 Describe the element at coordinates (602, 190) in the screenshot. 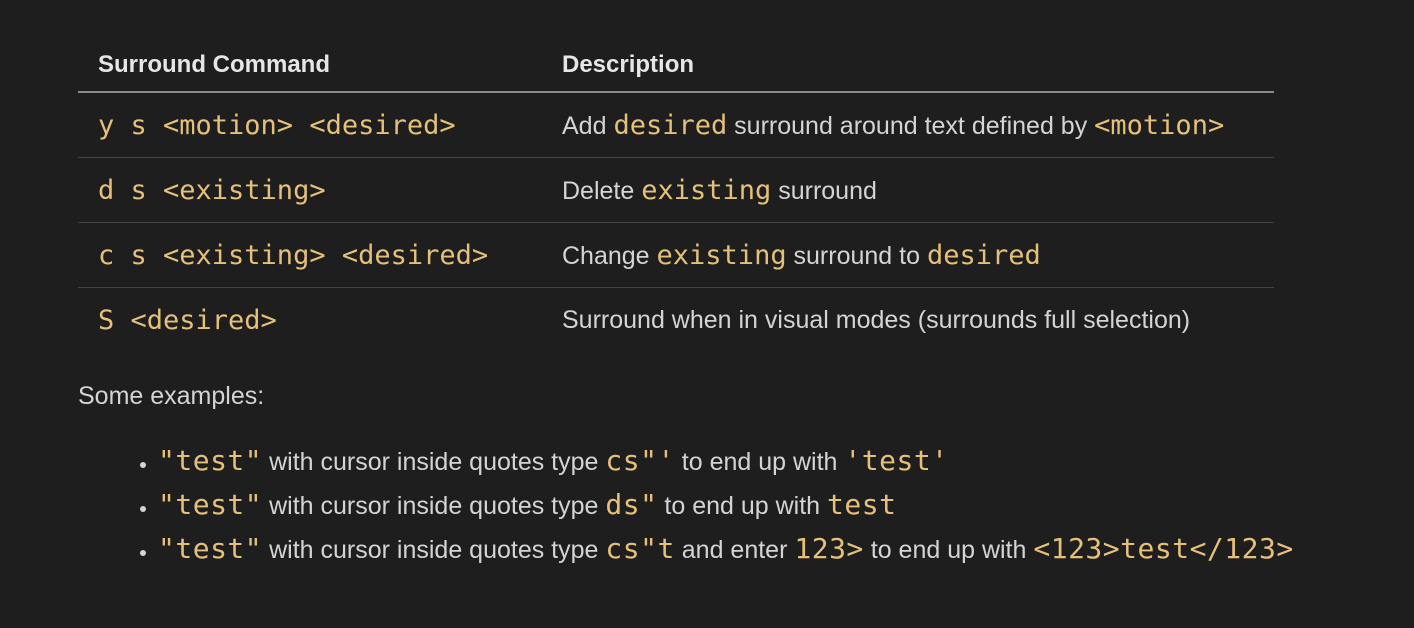

I see `text-segment: Delete` at that location.